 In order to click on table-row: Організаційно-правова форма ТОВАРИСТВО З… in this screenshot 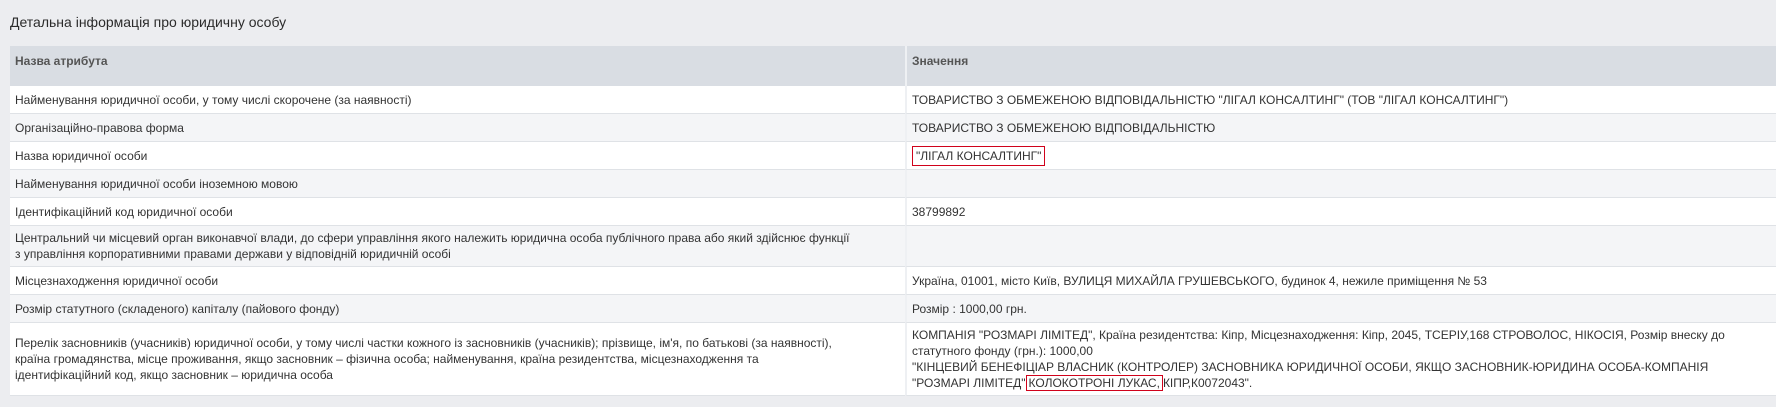, I will do `click(893, 128)`.